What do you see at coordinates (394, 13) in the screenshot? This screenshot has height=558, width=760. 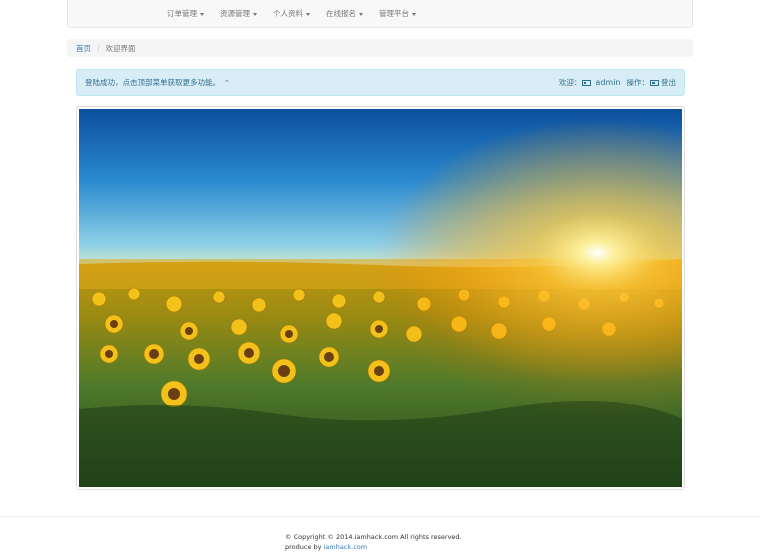 I see `nav-item-label: 管理平台` at bounding box center [394, 13].